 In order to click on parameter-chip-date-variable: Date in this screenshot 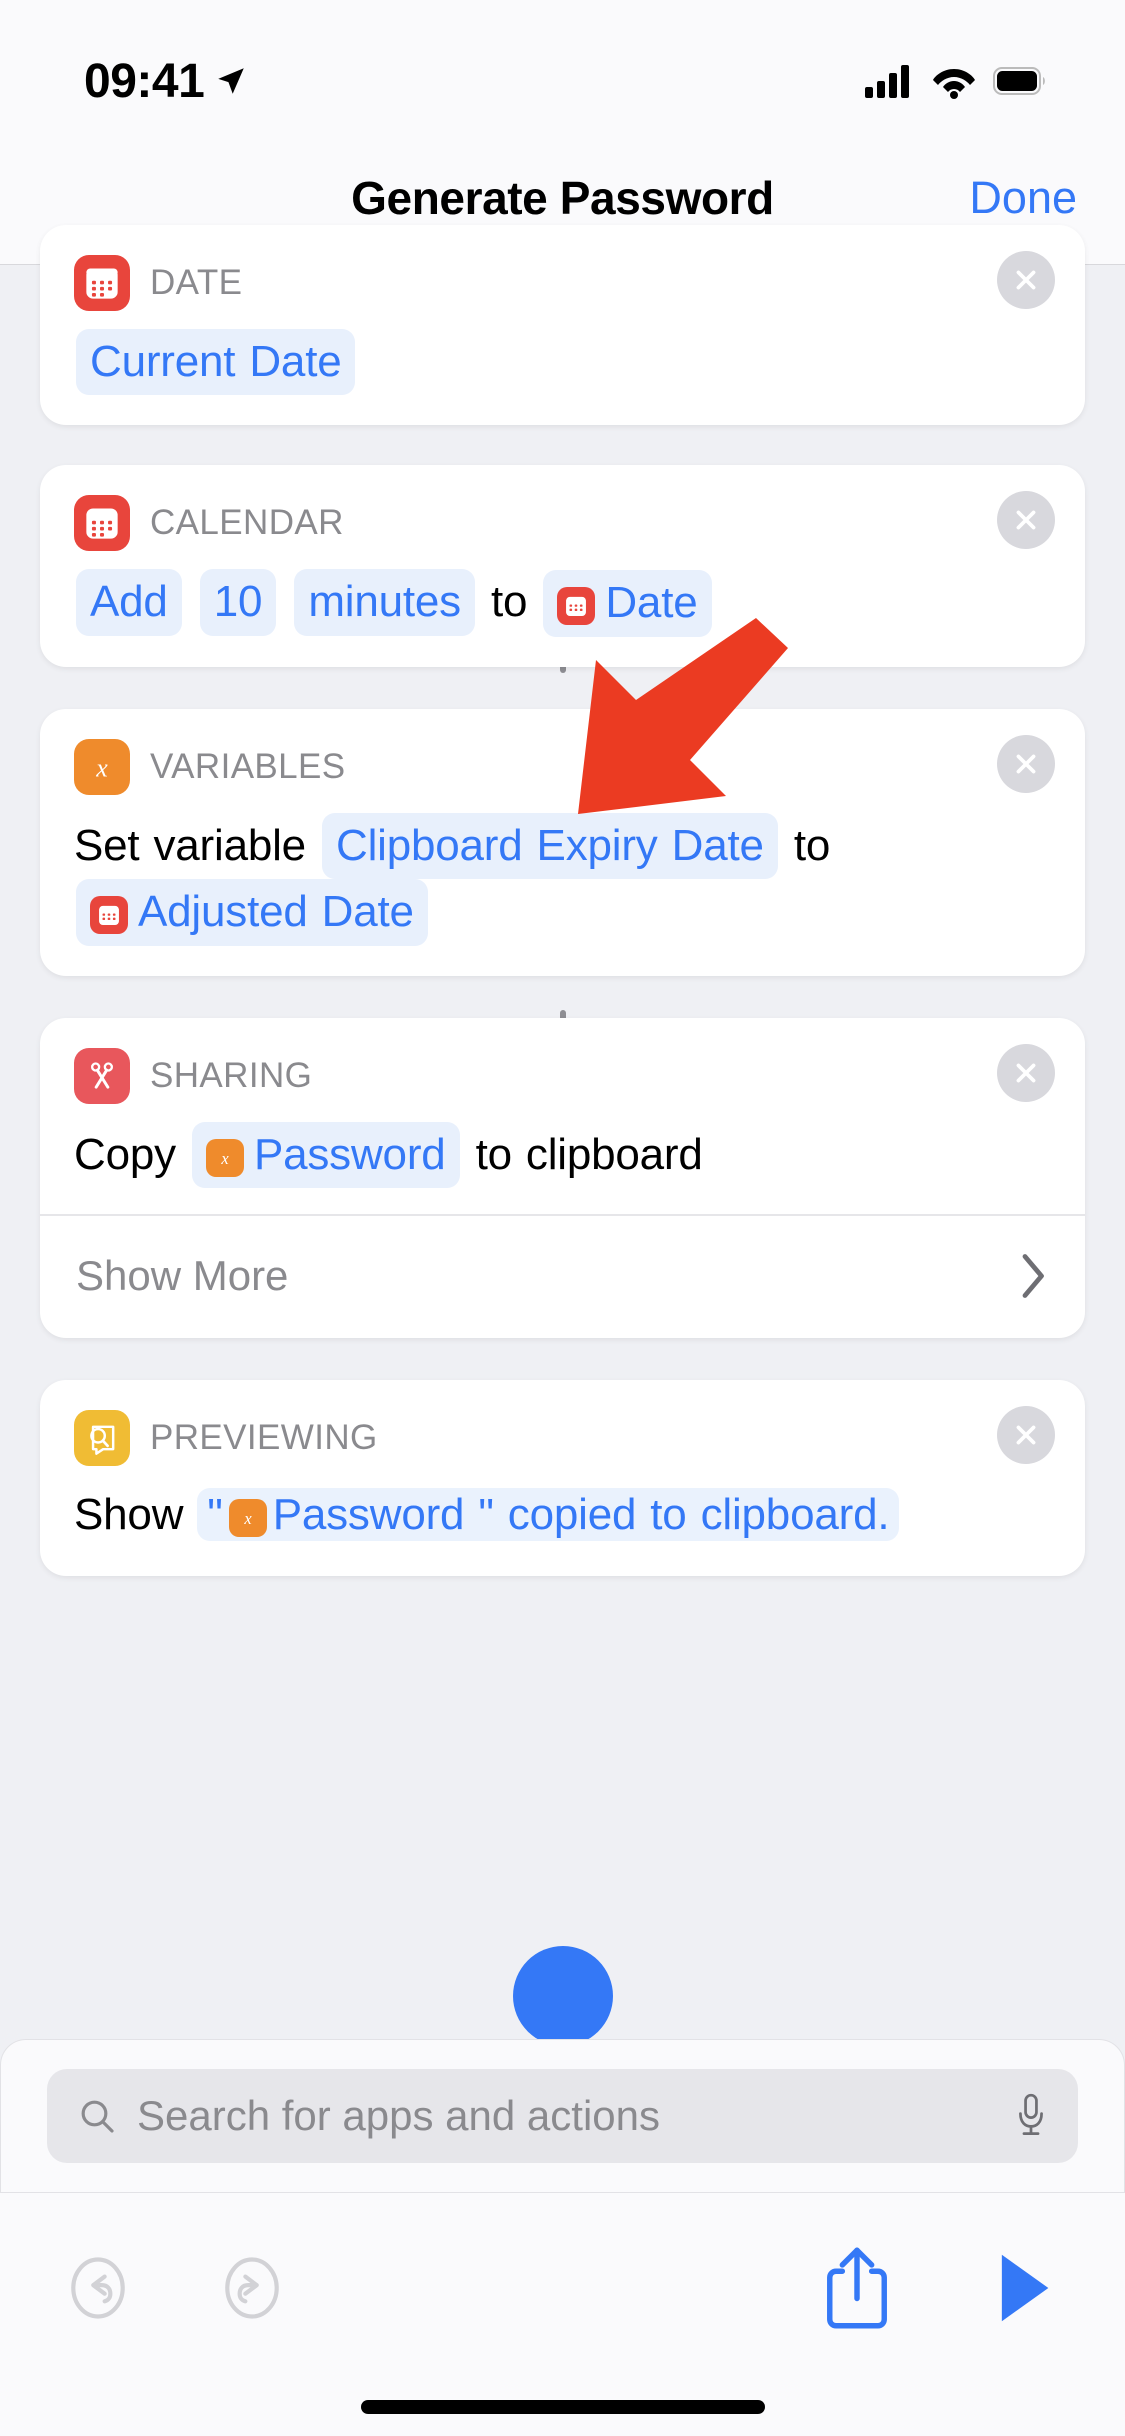, I will do `click(627, 603)`.